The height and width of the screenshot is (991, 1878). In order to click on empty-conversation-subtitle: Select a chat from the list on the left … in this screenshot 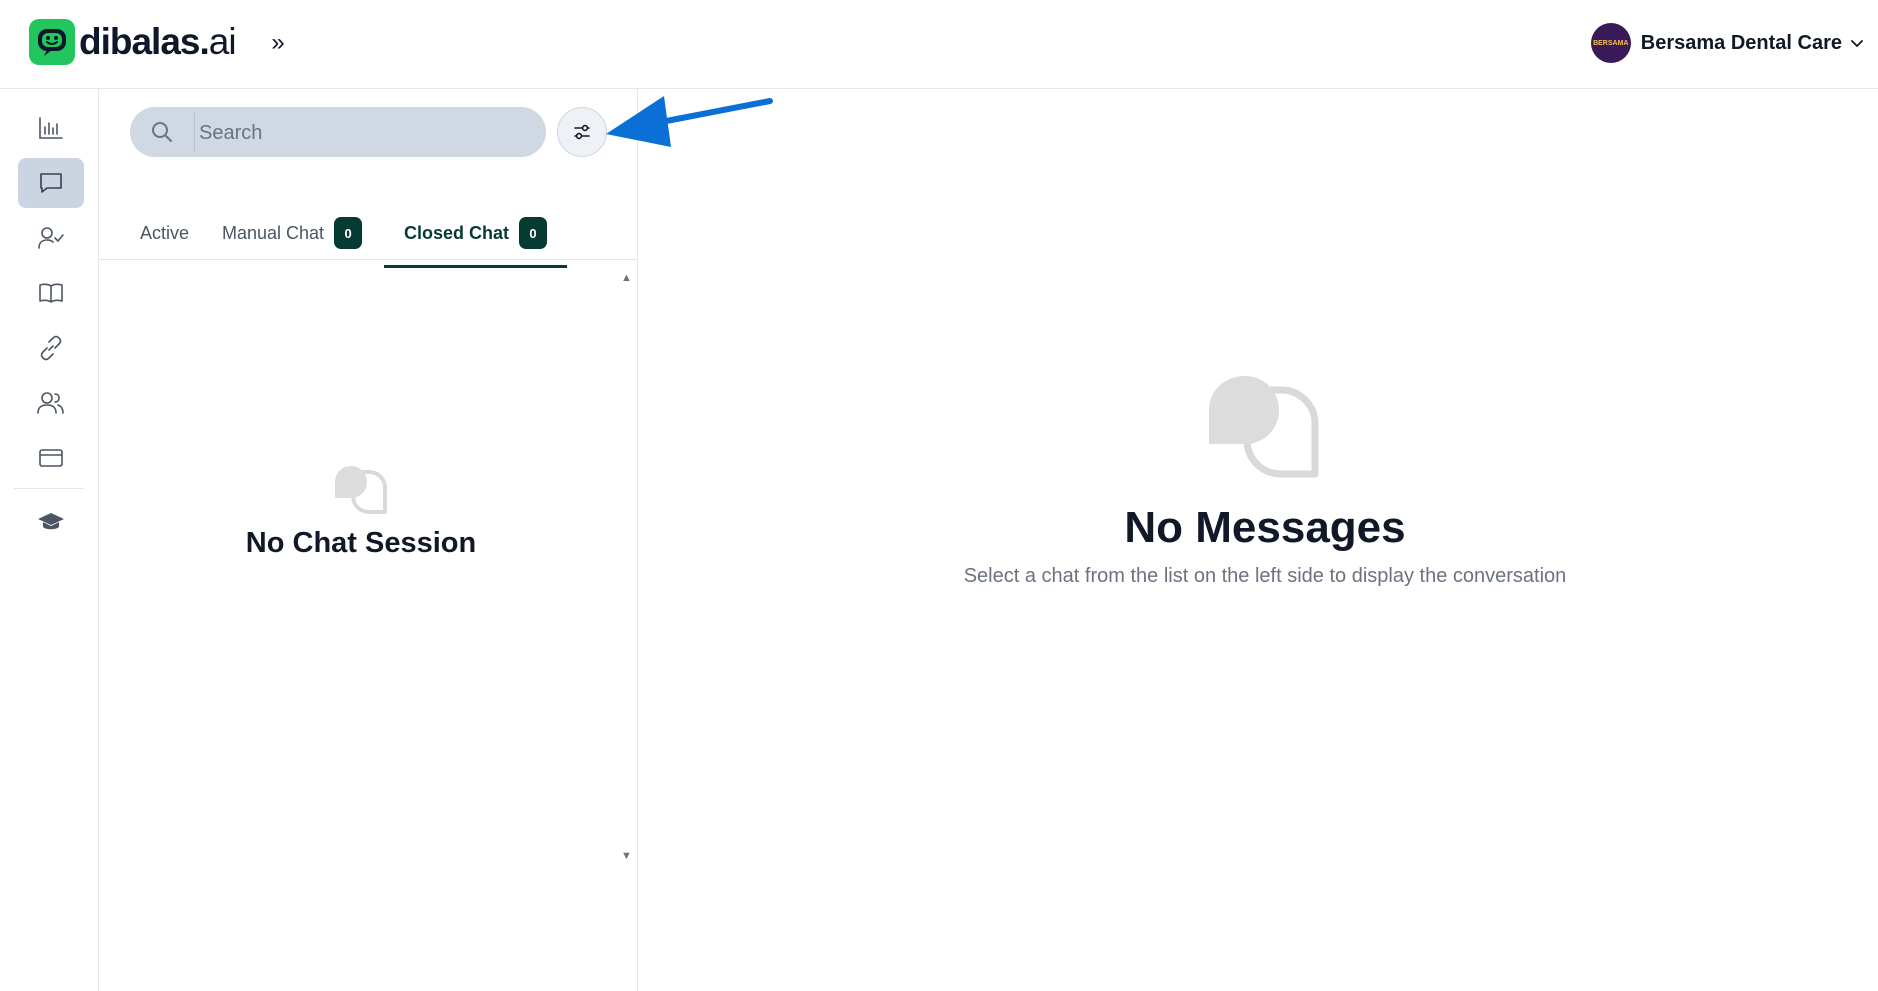, I will do `click(1265, 576)`.